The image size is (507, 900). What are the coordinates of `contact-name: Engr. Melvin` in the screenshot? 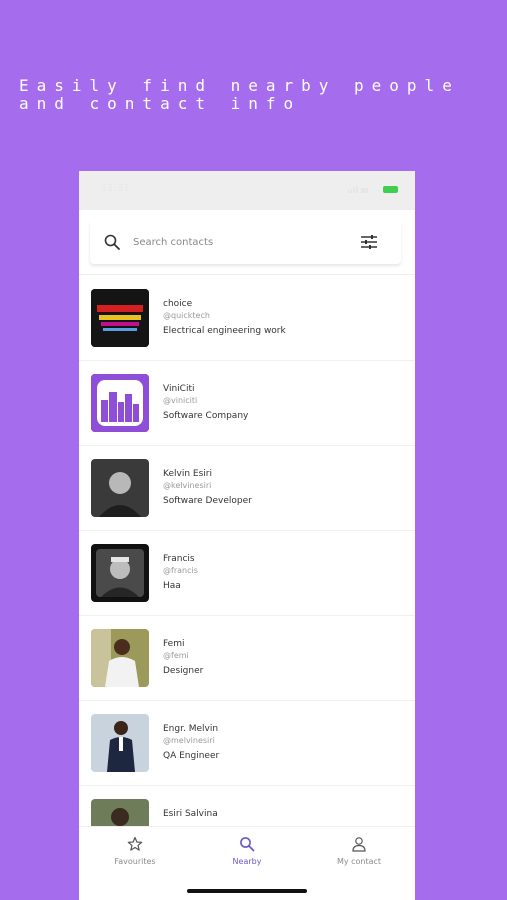 It's located at (191, 729).